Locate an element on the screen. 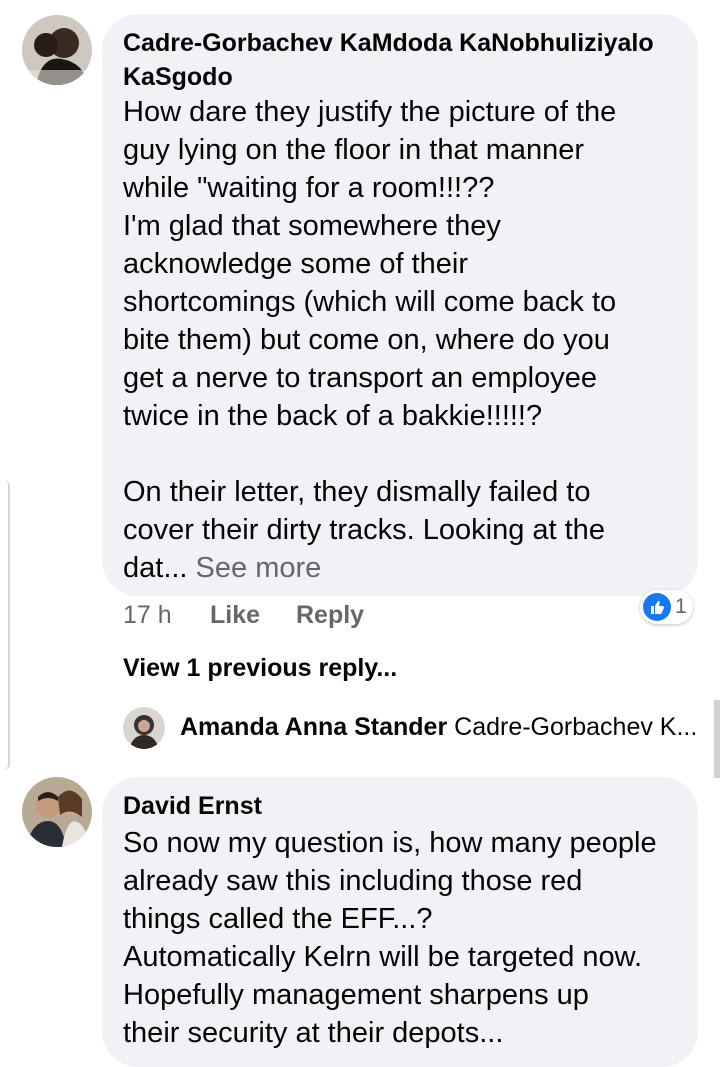 Image resolution: width=720 pixels, height=1067 pixels. reply-author: Amanda Anna Stander is located at coordinates (313, 727).